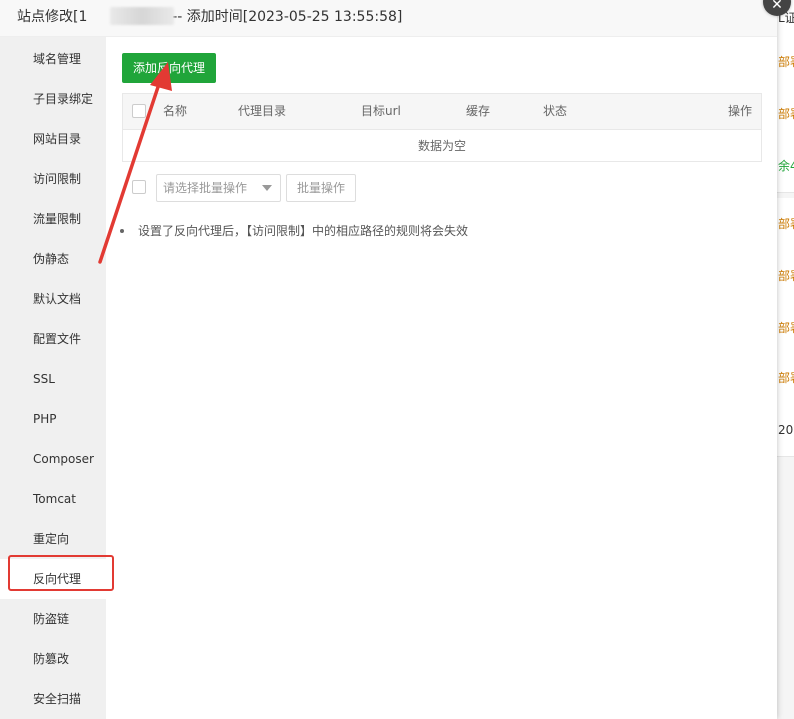 Image resolution: width=794 pixels, height=719 pixels. What do you see at coordinates (53, 419) in the screenshot?
I see `sidebar-item-php: PHP` at bounding box center [53, 419].